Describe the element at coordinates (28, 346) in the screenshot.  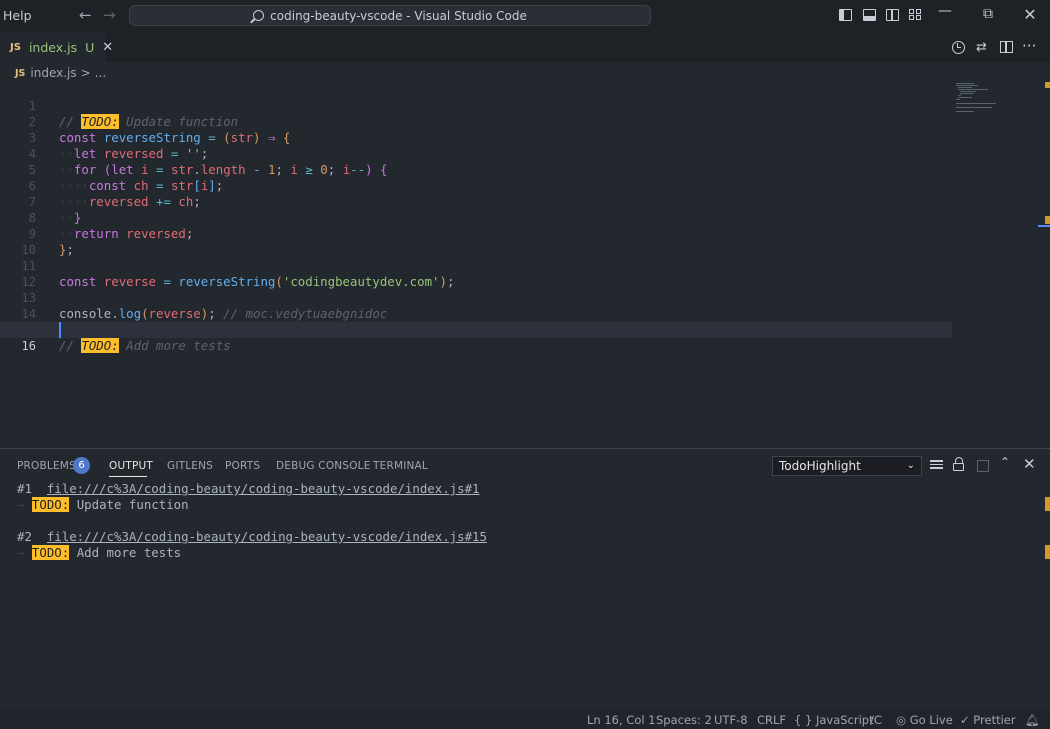
I see `line-number: 16` at that location.